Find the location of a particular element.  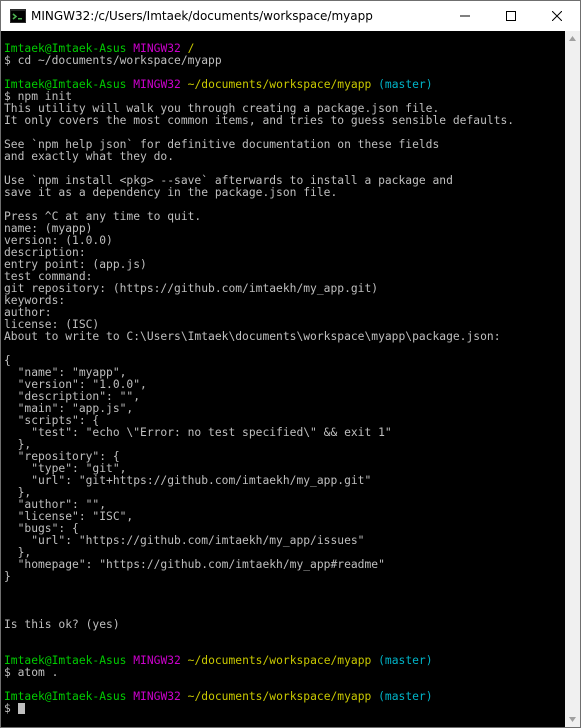

output-line: and exactly what they do. is located at coordinates (89, 156).